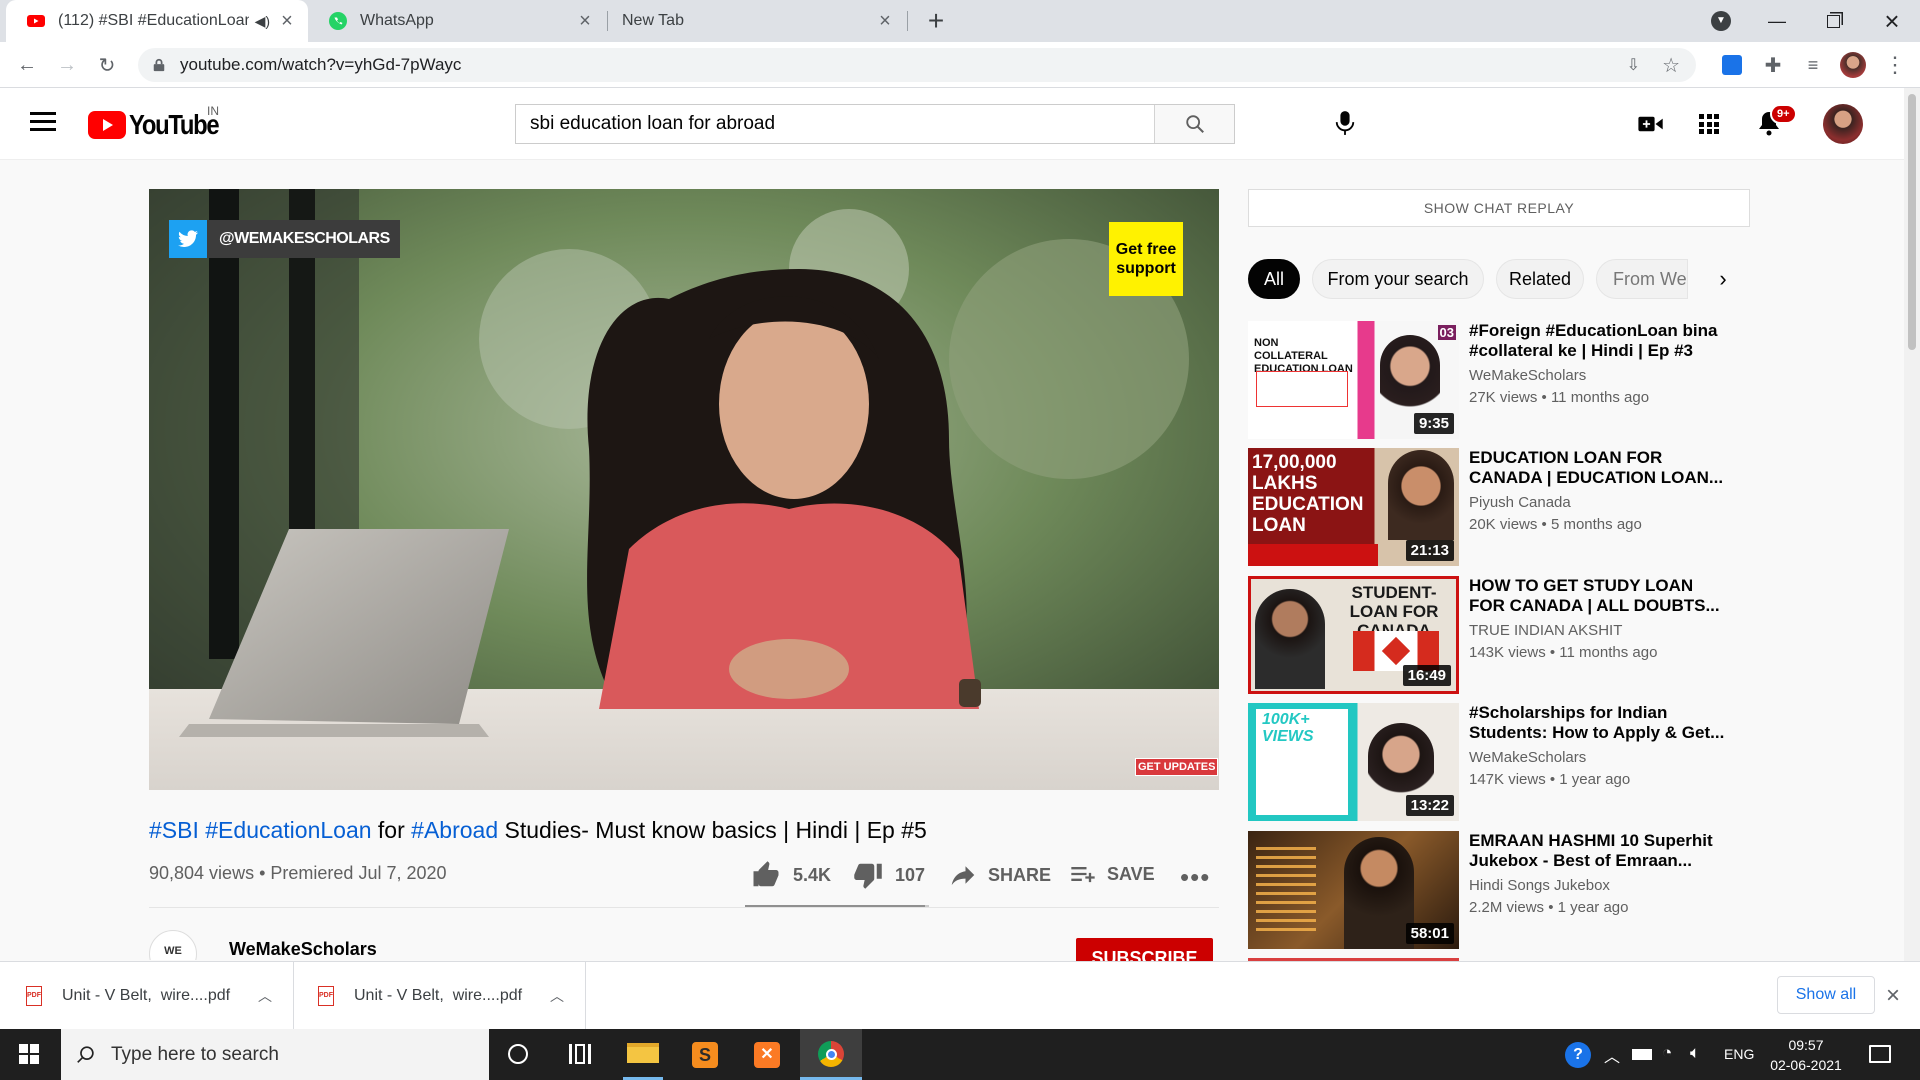 This screenshot has width=1920, height=1080. Describe the element at coordinates (835, 124) in the screenshot. I see `search-input` at that location.